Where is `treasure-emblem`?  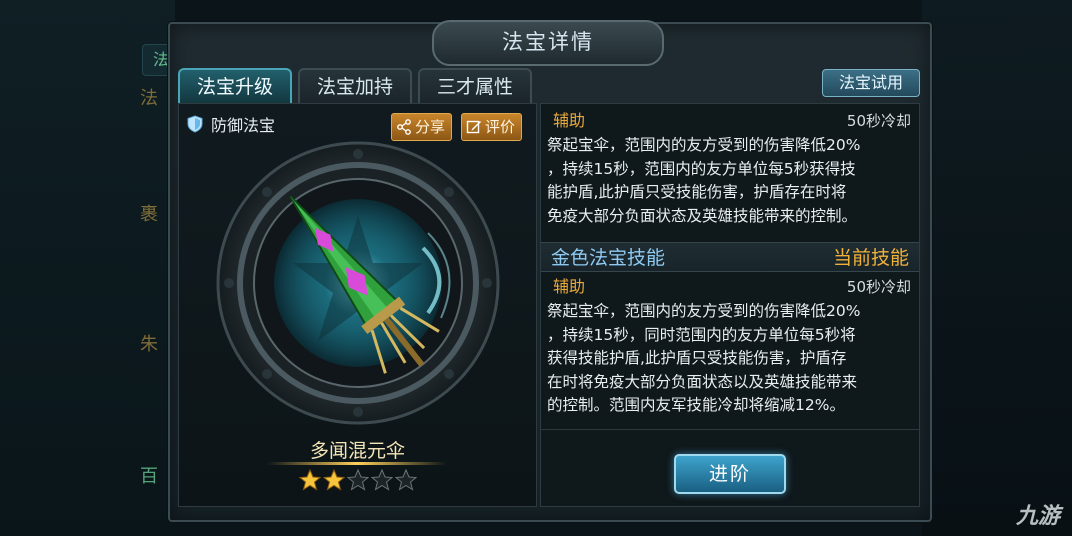
treasure-emblem is located at coordinates (358, 283).